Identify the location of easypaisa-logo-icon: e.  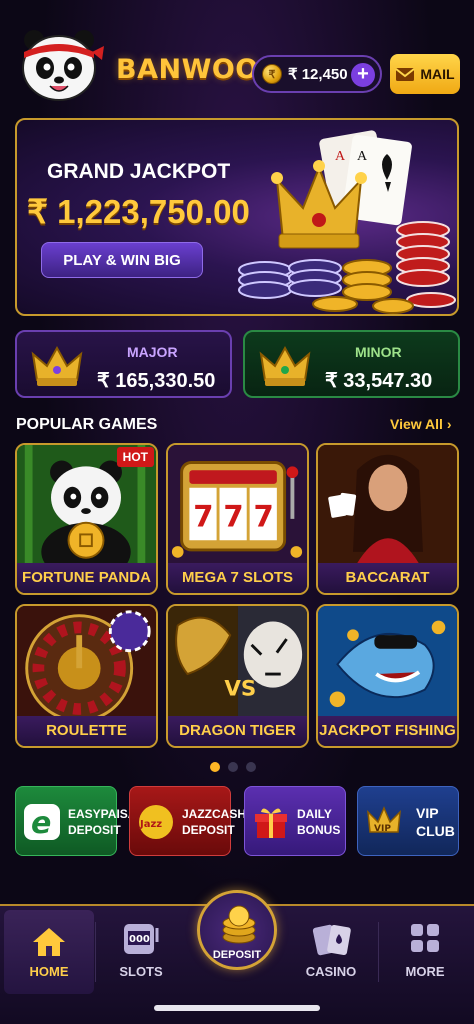
(42, 822).